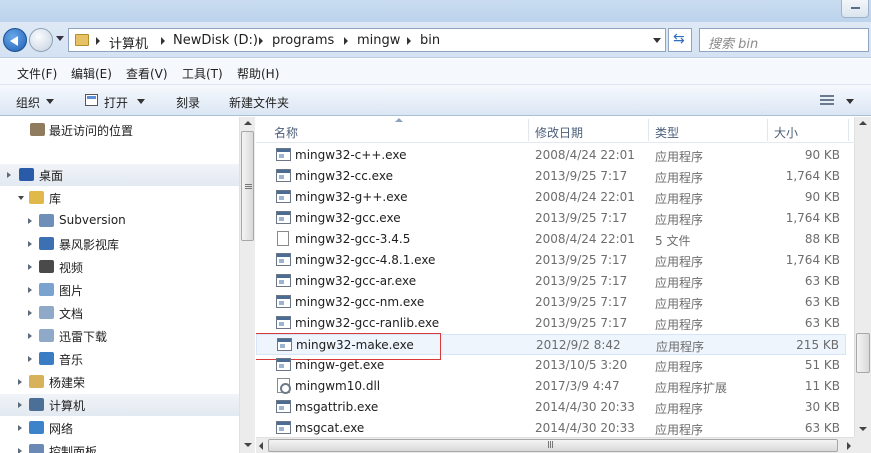 The width and height of the screenshot is (871, 453). I want to click on open-dropdown-icon, so click(141, 101).